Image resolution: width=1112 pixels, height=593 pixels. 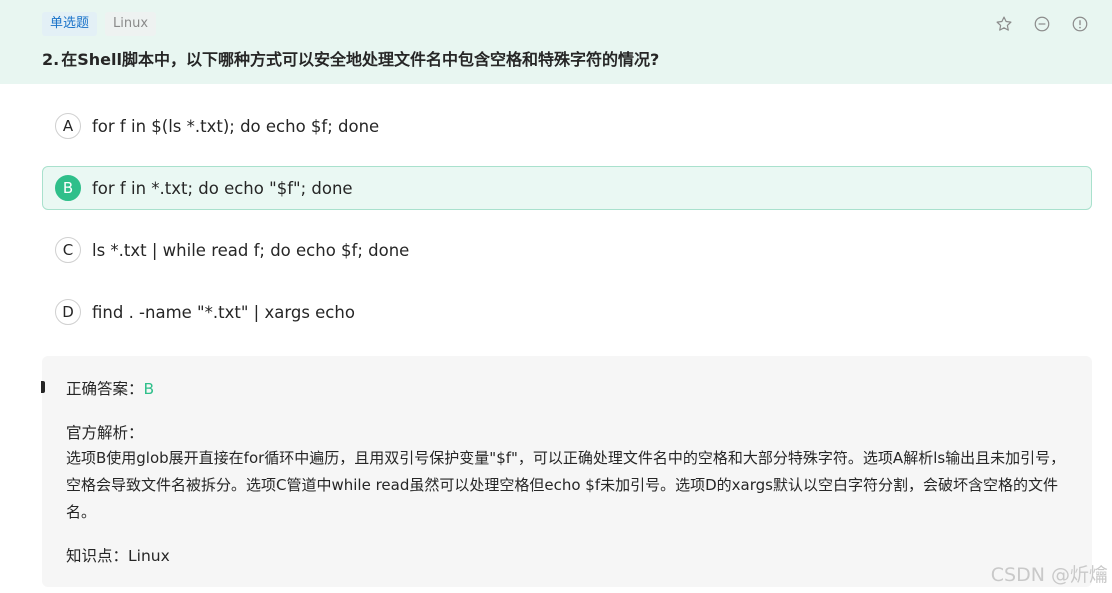 I want to click on option-text: for f in $(ls *.txt); do echo $f; done, so click(x=236, y=126).